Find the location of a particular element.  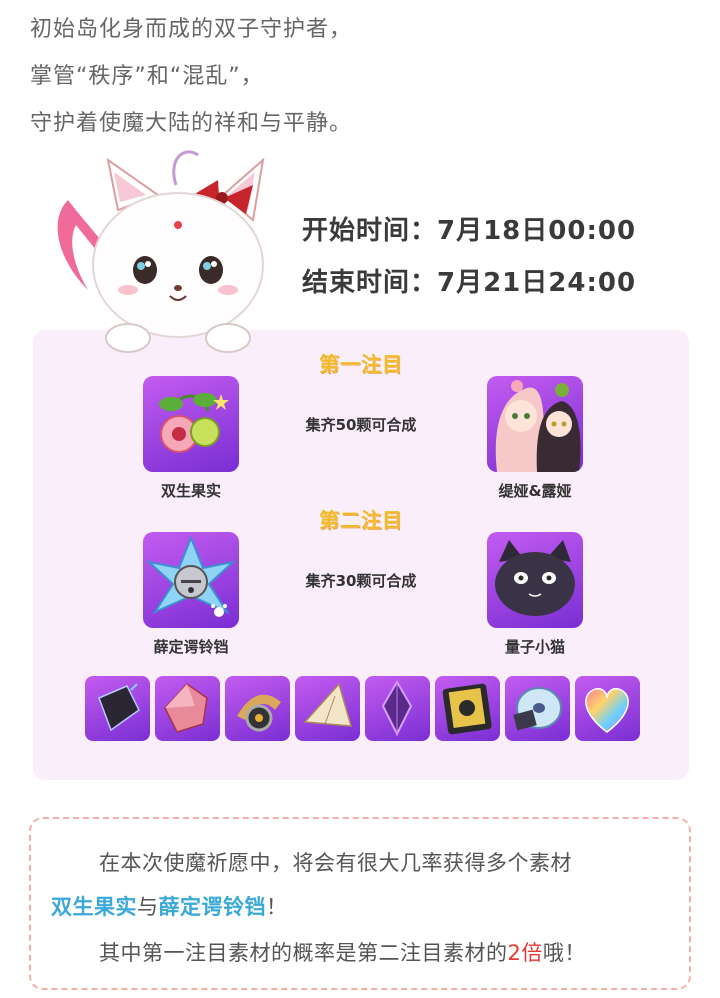

section-1-title: 第一注目 is located at coordinates (361, 364).